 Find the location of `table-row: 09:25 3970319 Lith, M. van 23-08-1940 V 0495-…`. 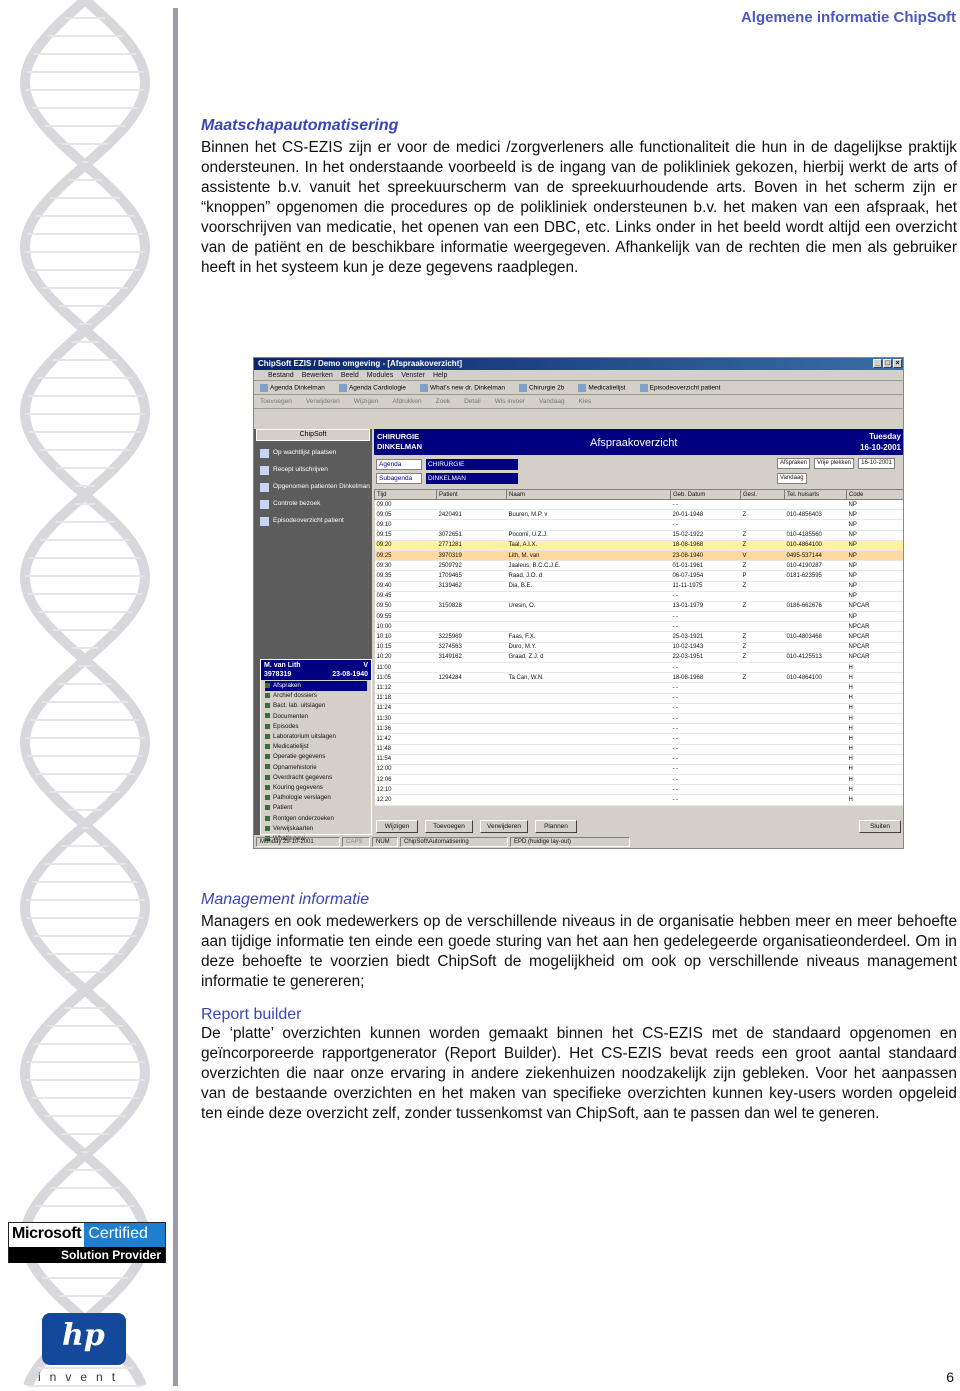

table-row: 09:25 3970319 Lith, M. van 23-08-1940 V 0495-… is located at coordinates (638, 556).